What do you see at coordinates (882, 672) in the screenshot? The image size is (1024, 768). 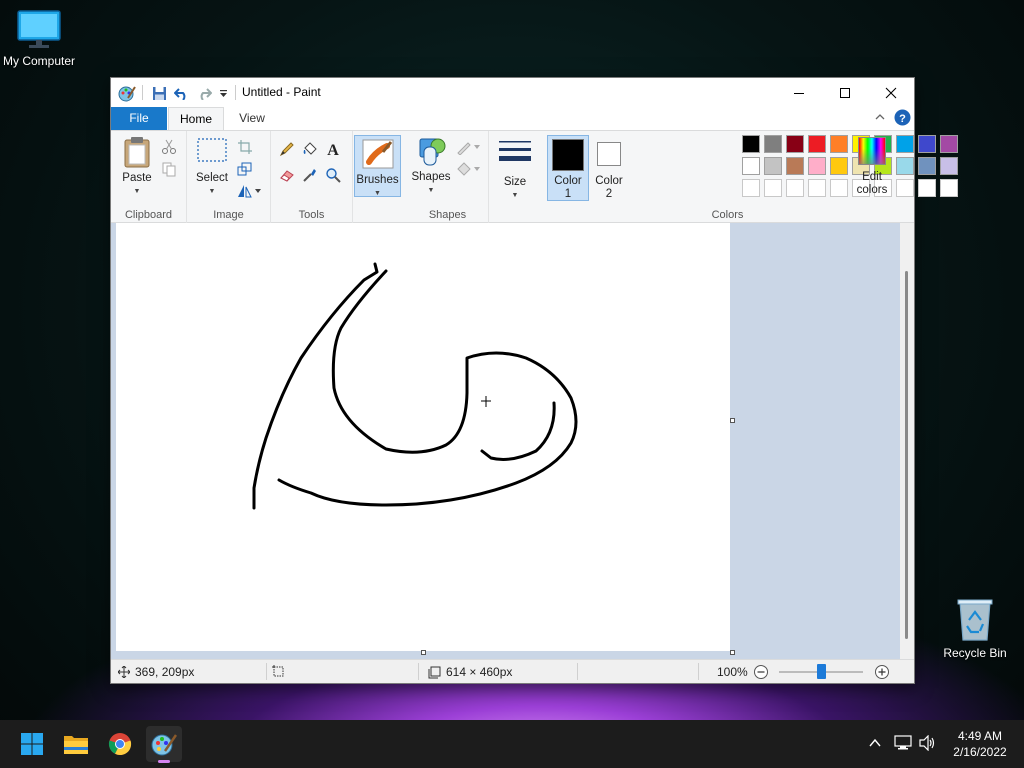 I see `zoom-in-button` at bounding box center [882, 672].